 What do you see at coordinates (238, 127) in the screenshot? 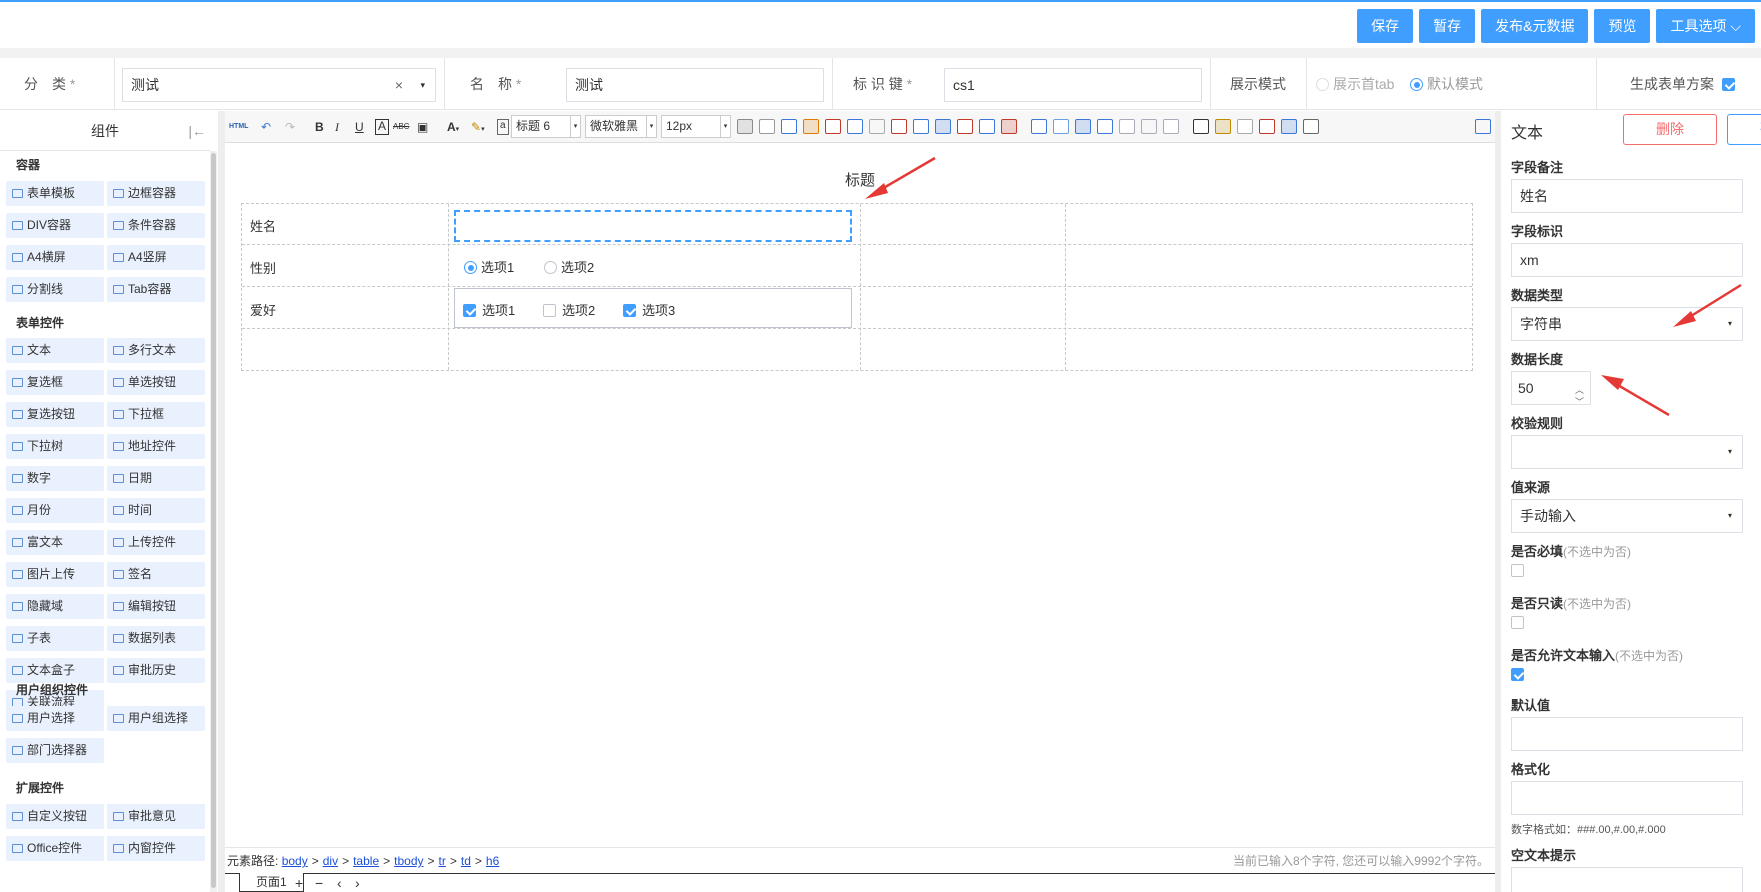
I see `html-source-button: HTML` at bounding box center [238, 127].